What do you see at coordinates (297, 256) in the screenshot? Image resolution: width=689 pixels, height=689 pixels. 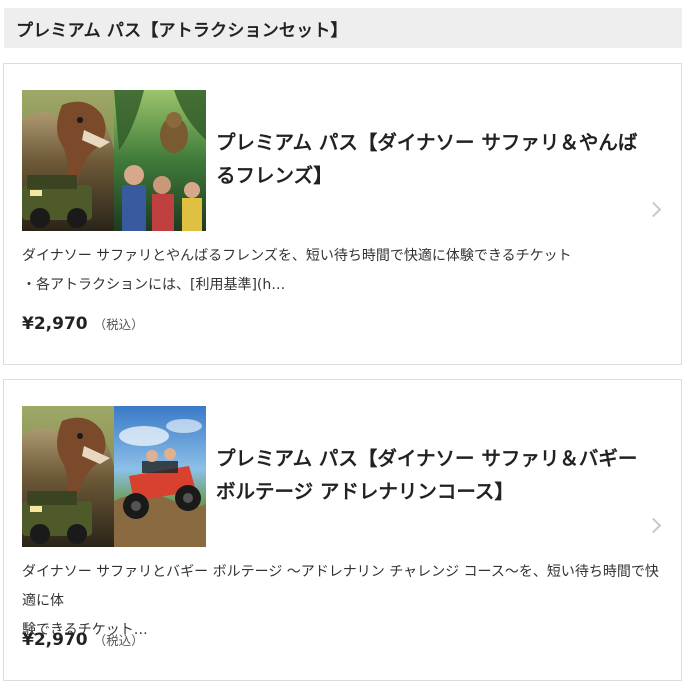 I see `description-line: ダイナソー サファリとやんばるフレンズを、短い待ち時間で快適に体験できるチケット` at bounding box center [297, 256].